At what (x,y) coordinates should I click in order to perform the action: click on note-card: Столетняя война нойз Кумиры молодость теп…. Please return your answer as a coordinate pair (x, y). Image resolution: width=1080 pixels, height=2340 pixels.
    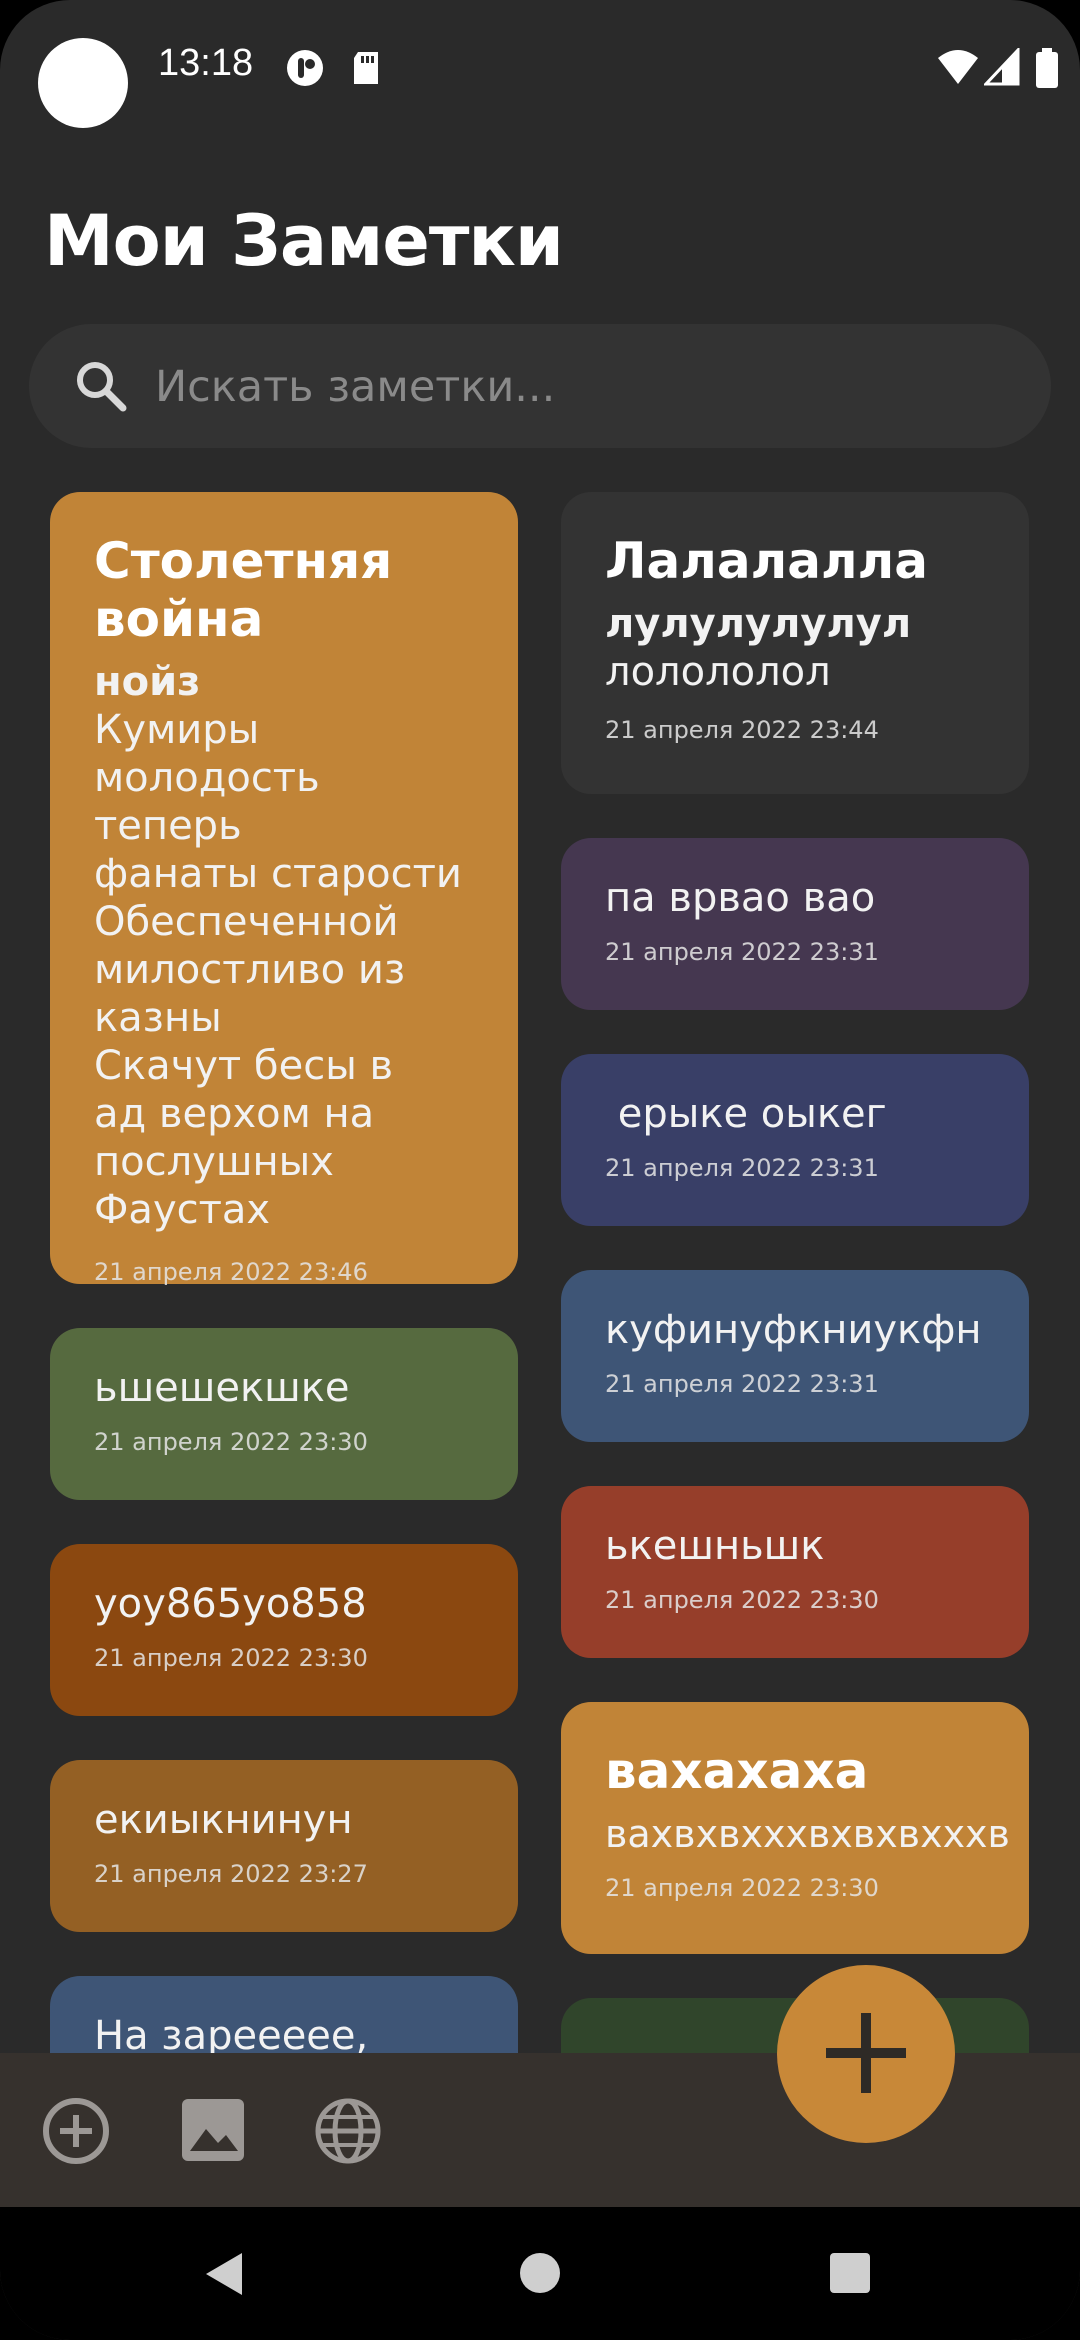
    Looking at the image, I should click on (284, 889).